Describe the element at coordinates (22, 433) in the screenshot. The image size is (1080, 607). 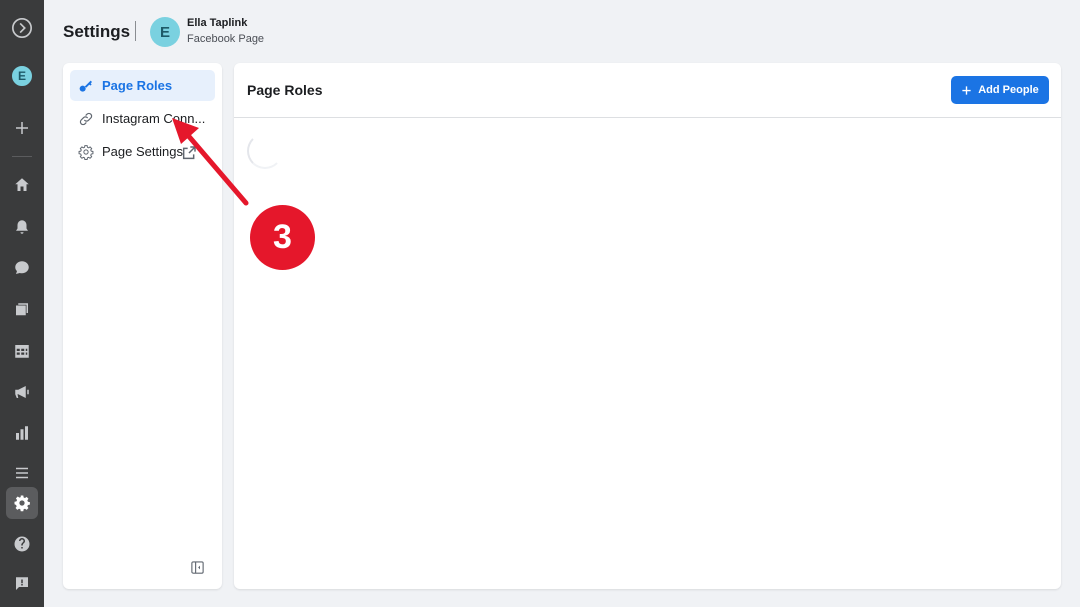
I see `insights-icon` at that location.